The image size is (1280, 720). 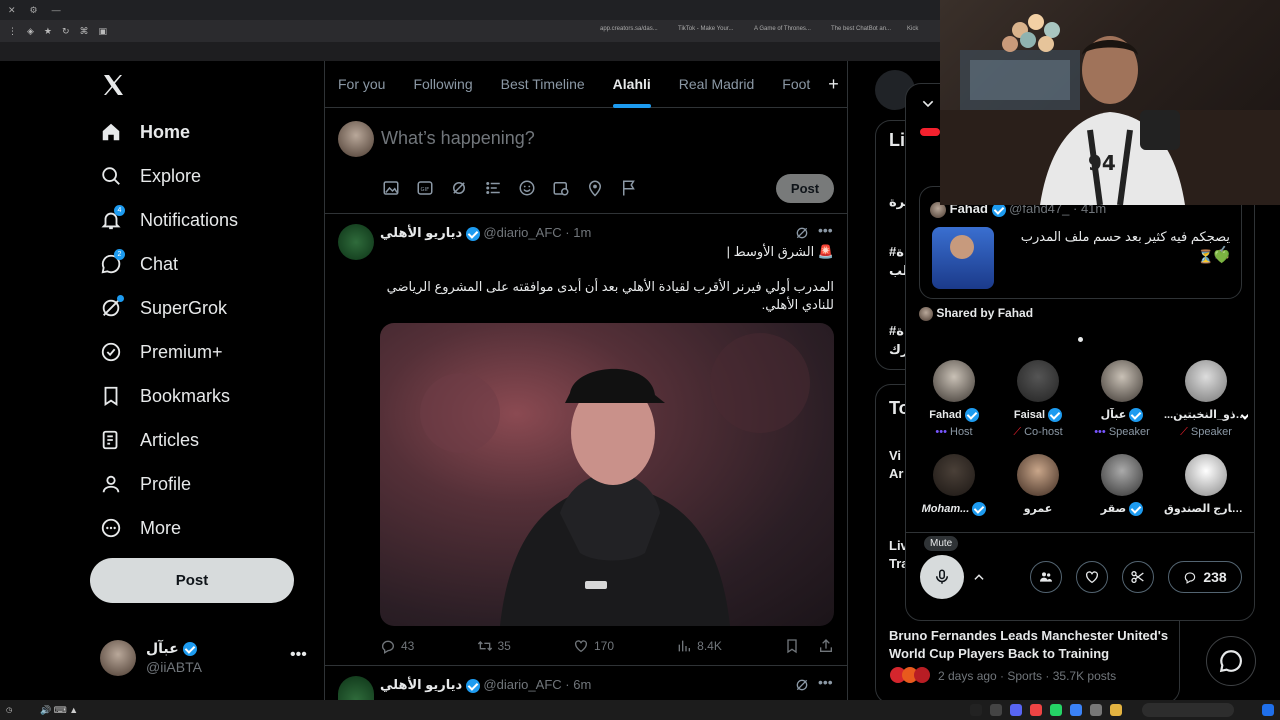 I want to click on discord-app-icon, so click(x=1016, y=710).